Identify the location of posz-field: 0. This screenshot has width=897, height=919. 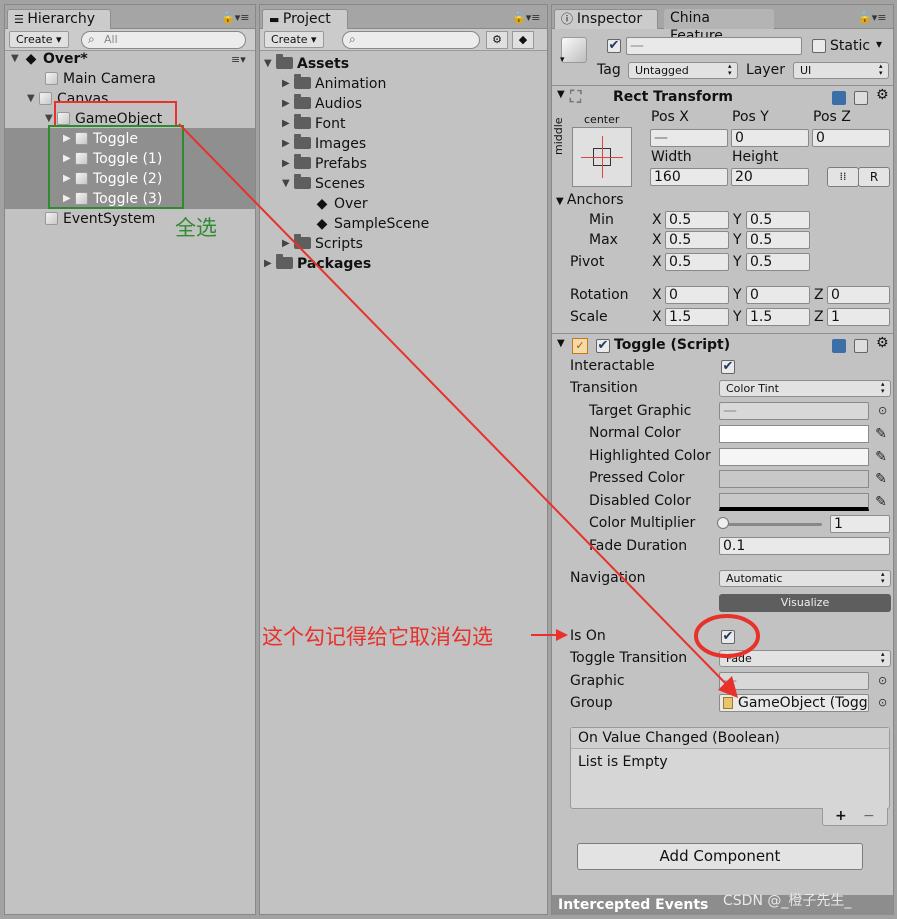
(851, 138).